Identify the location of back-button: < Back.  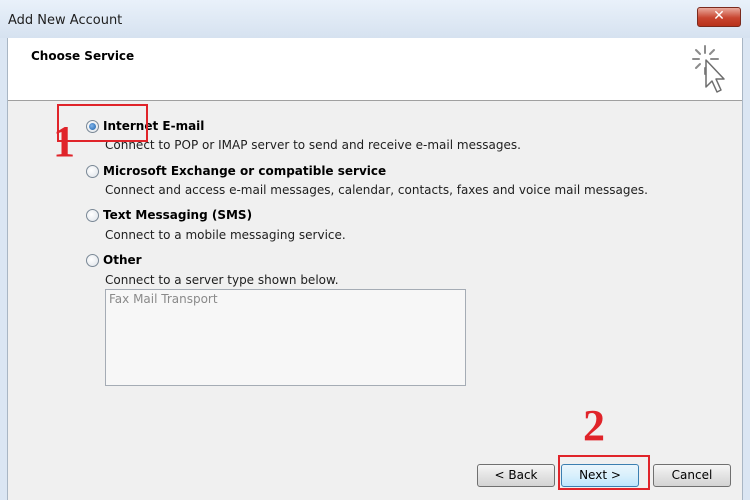
(516, 475).